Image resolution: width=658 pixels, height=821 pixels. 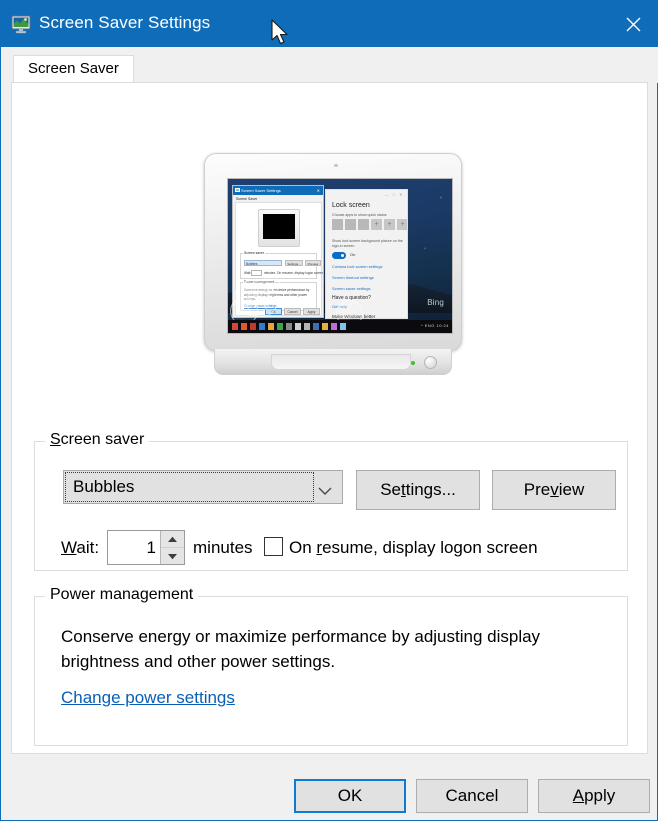 I want to click on on-resume-label: On resume, display logon screen, so click(x=413, y=548).